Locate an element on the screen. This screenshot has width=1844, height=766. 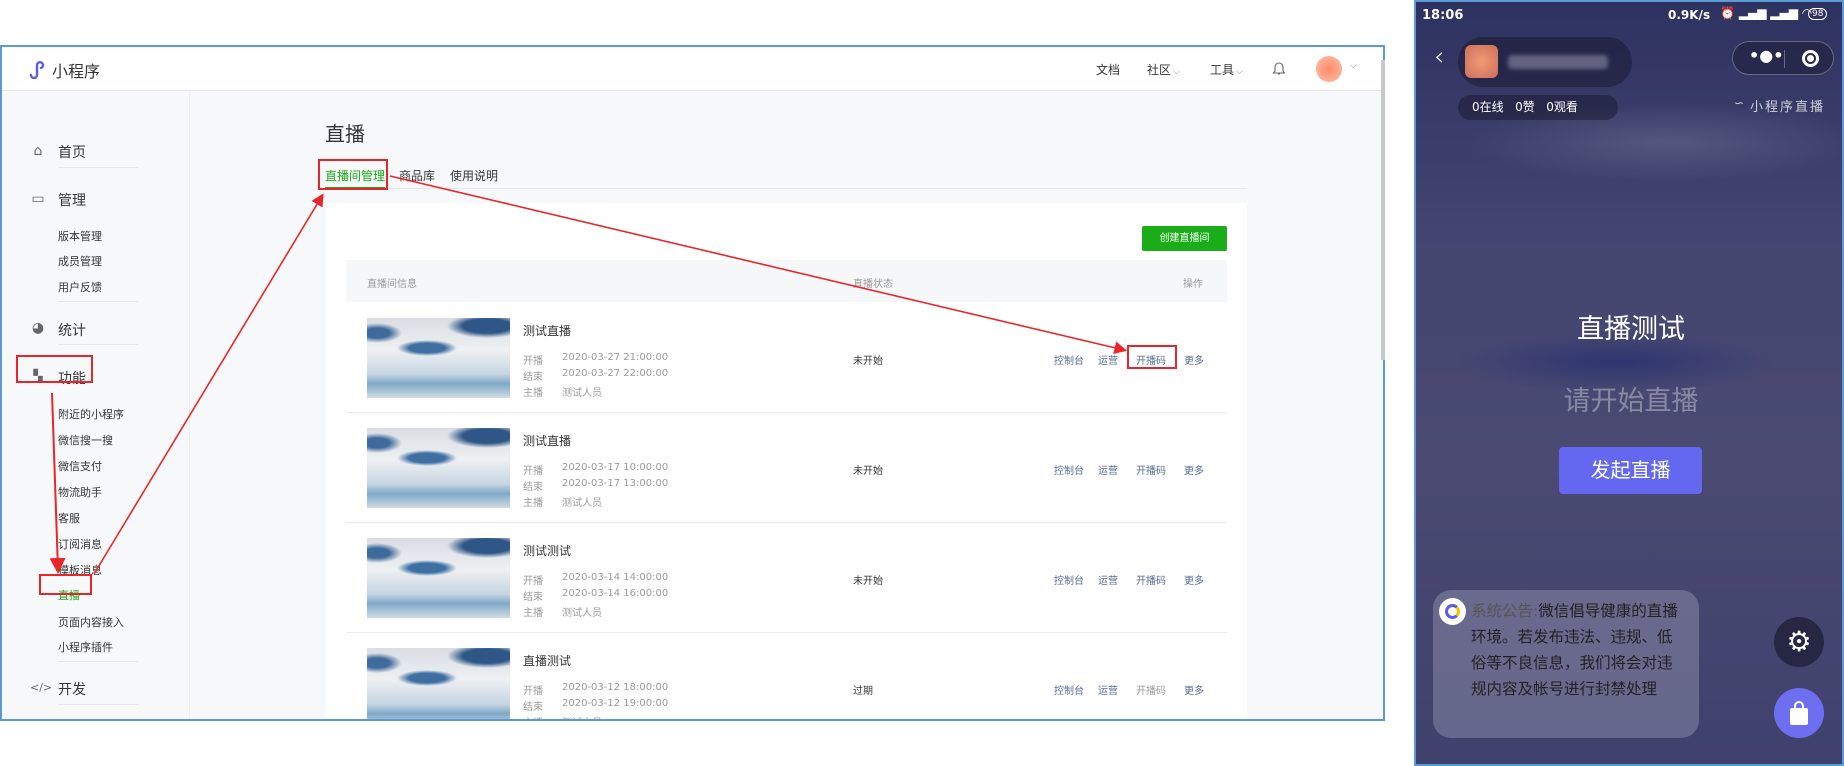
start-time: 2020-03-12 18:00:00 is located at coordinates (615, 687).